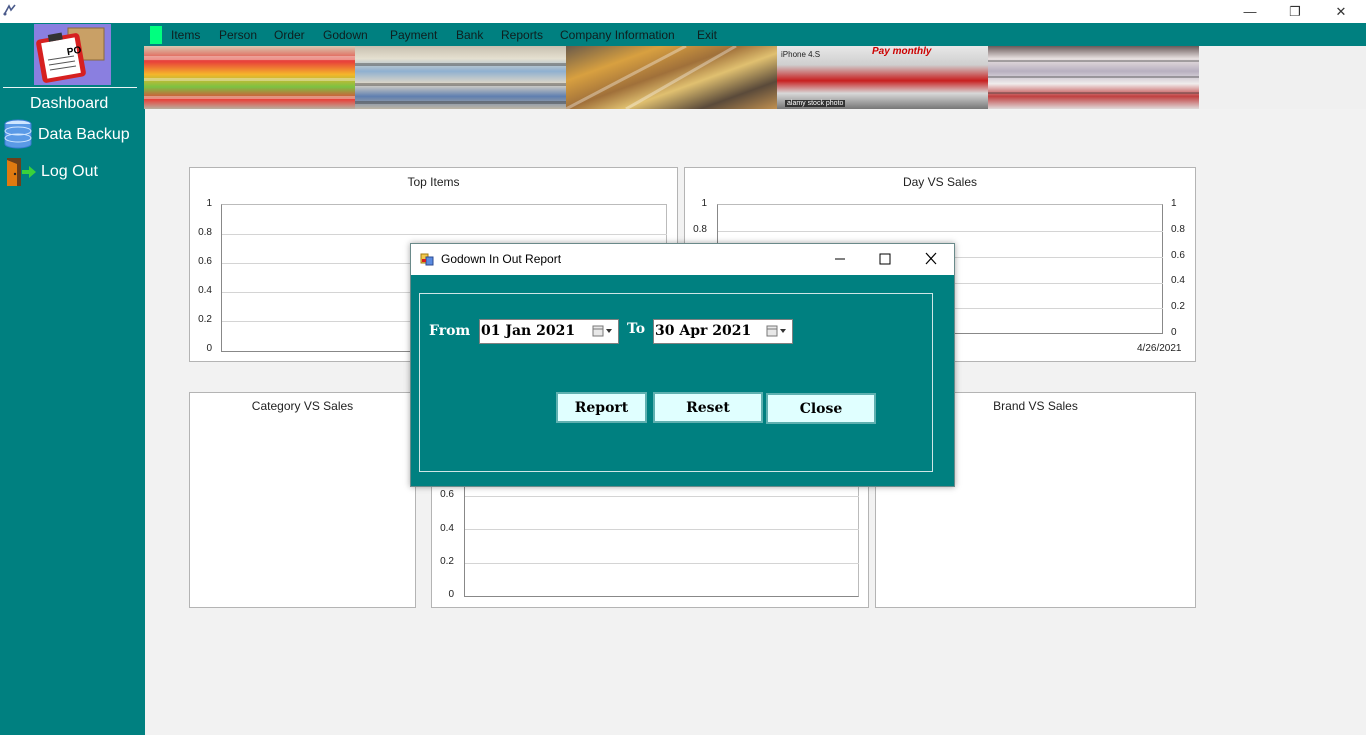  I want to click on report-app-icon, so click(427, 259).